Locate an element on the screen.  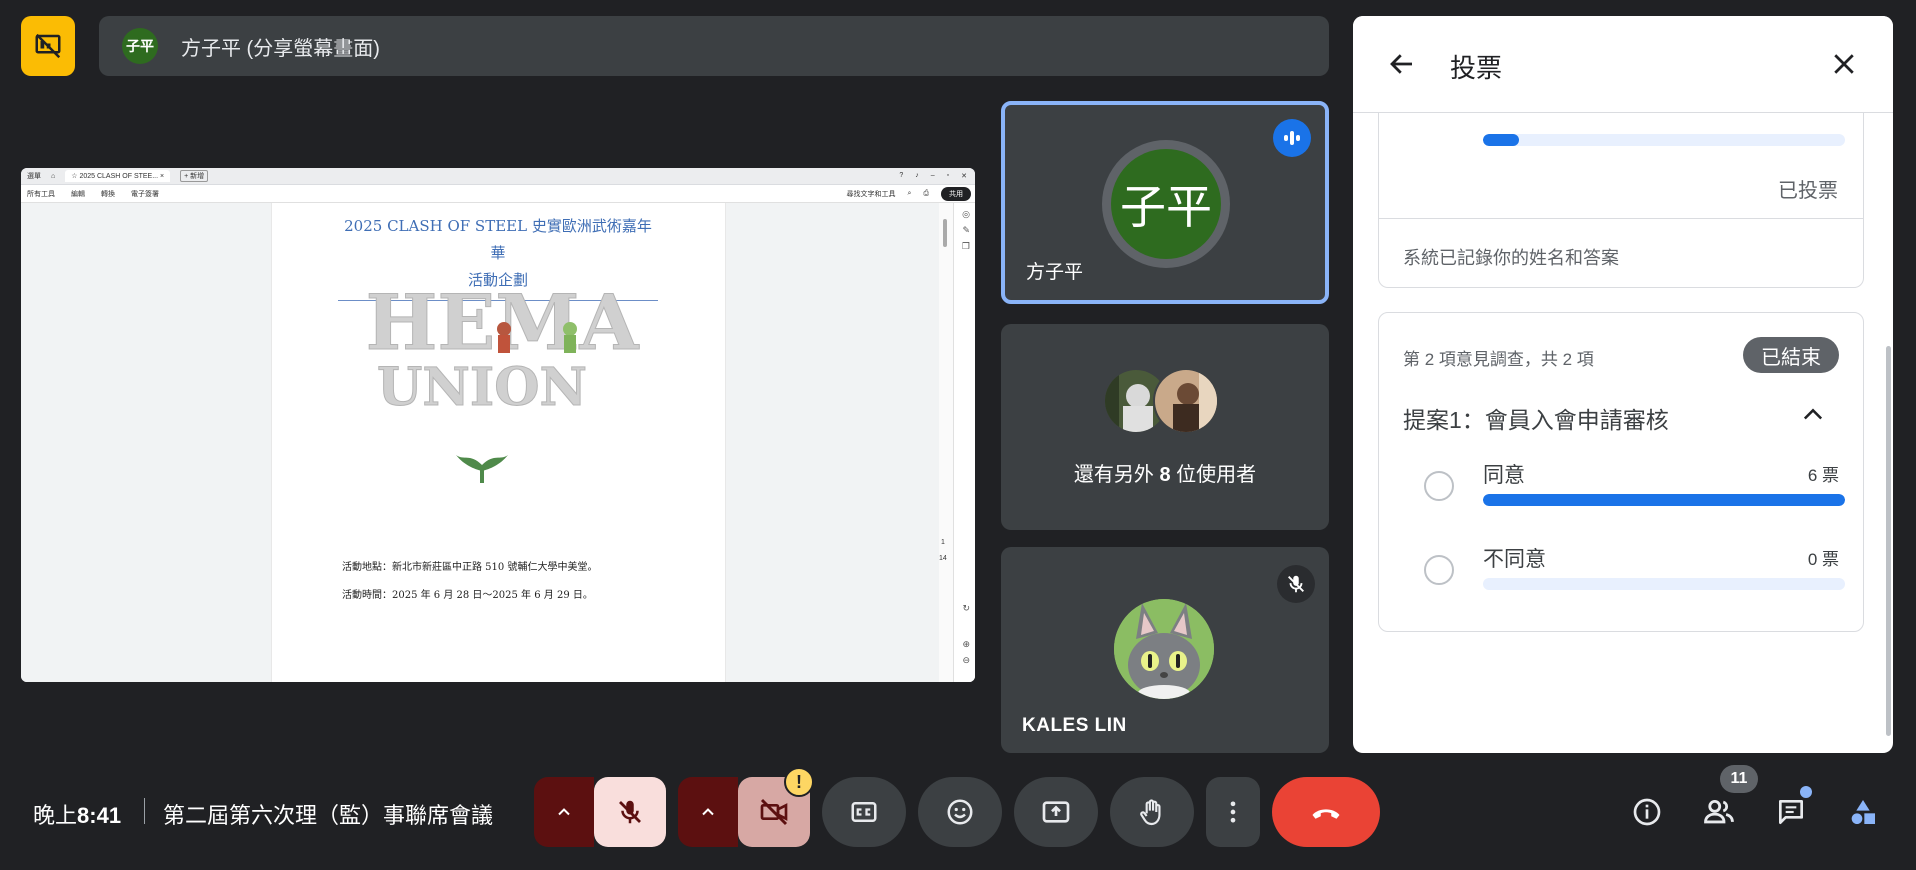
close-icon is located at coordinates (1844, 64).